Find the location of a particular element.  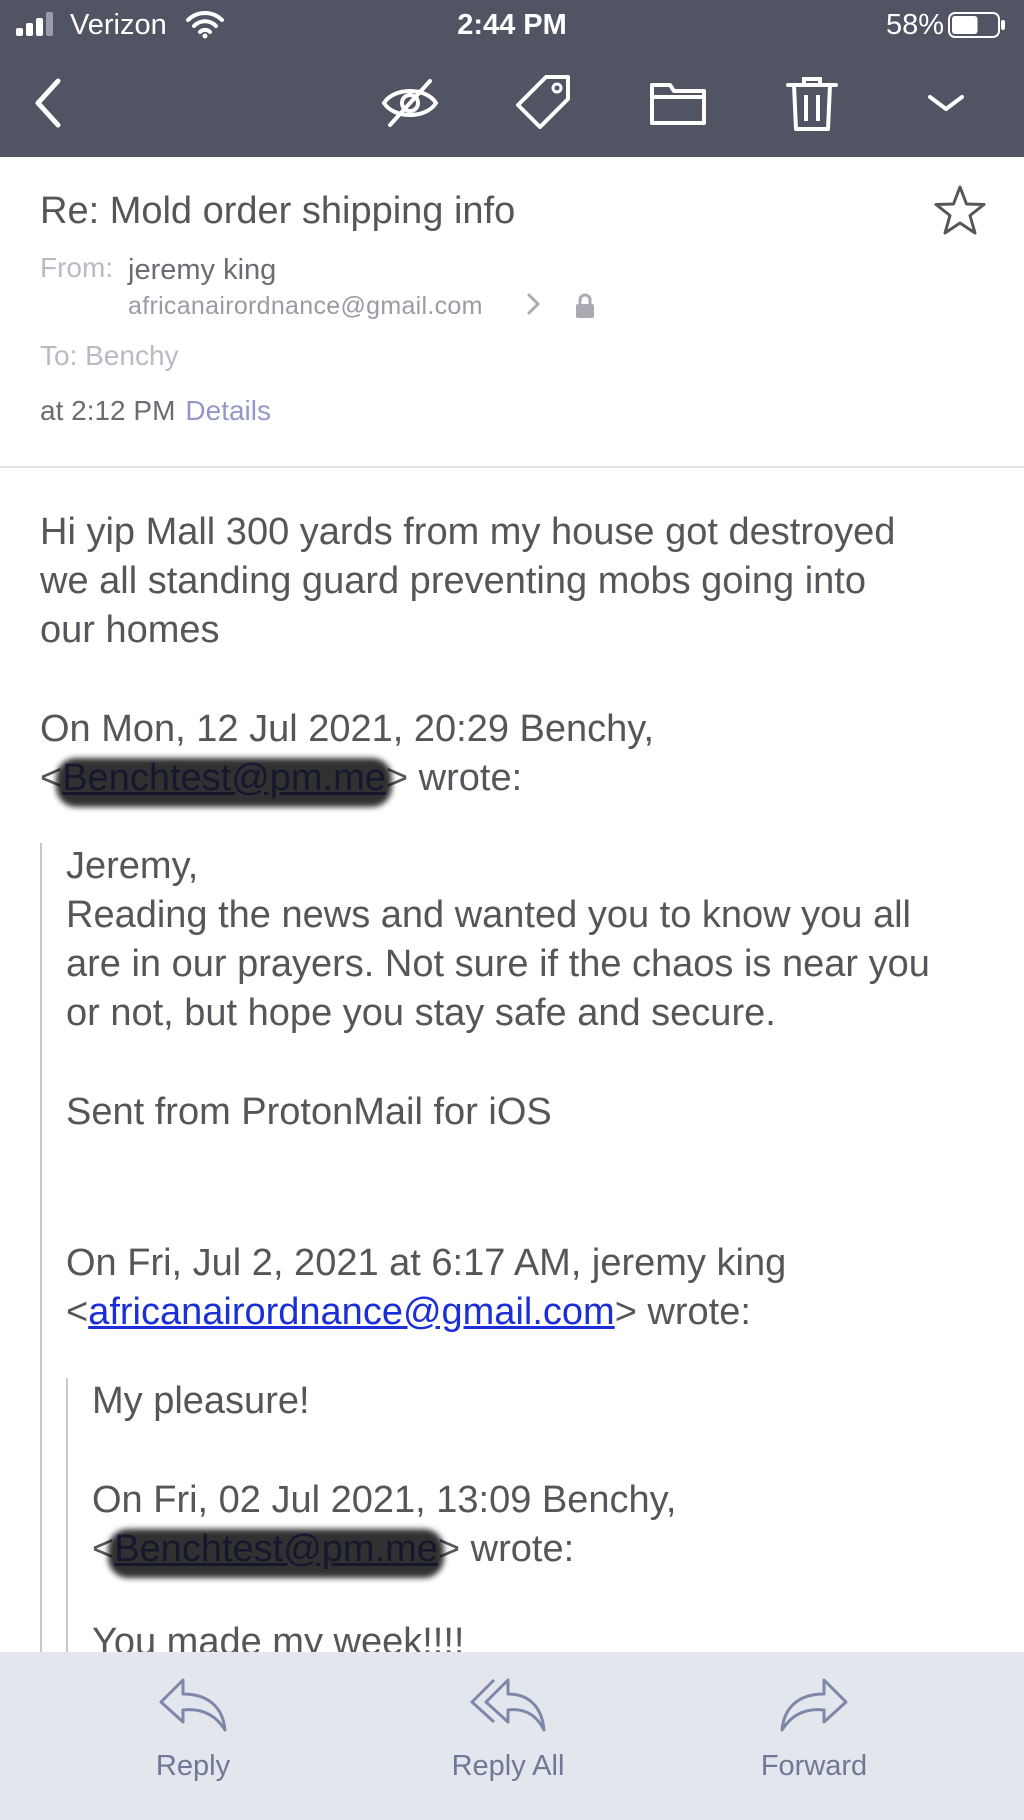

chevron-down-icon is located at coordinates (946, 103).